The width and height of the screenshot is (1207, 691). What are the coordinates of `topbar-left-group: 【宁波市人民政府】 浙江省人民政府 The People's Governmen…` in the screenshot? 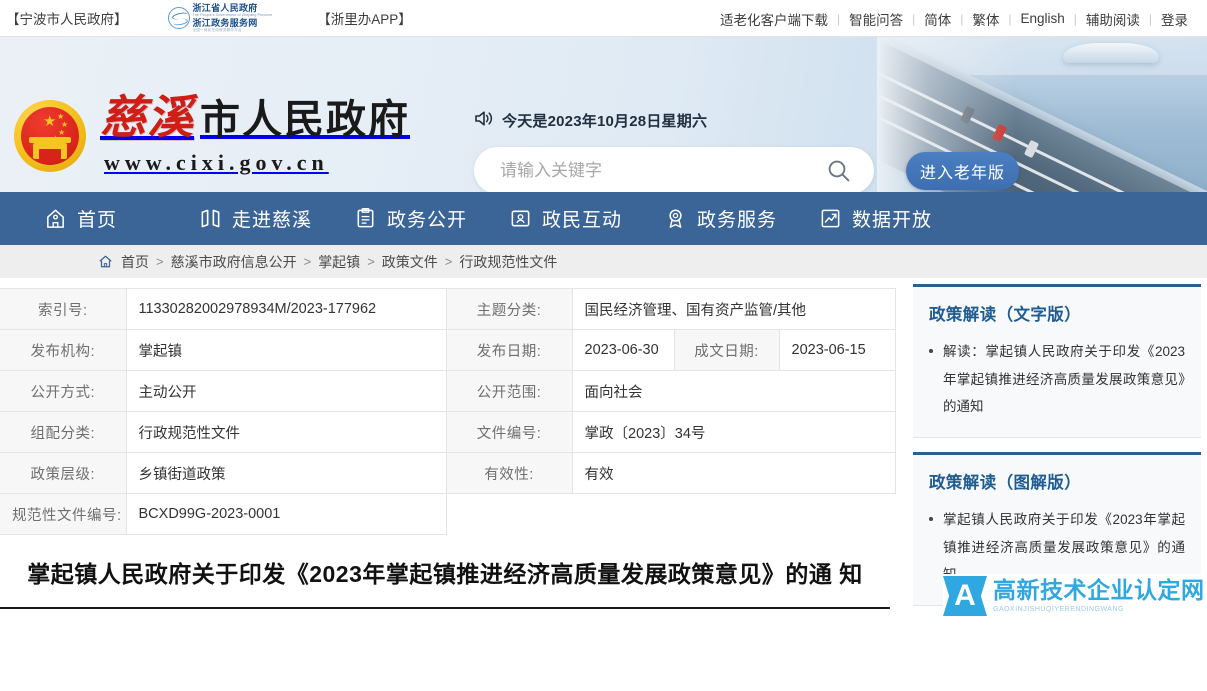 It's located at (206, 17).